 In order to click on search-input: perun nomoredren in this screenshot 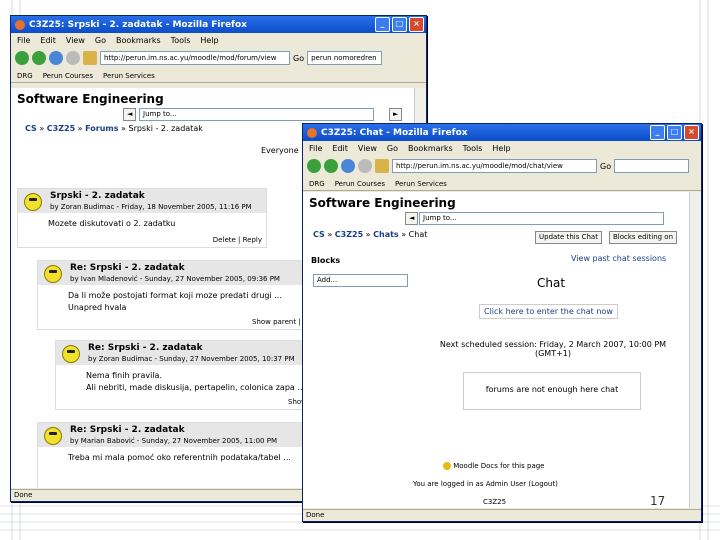, I will do `click(345, 58)`.